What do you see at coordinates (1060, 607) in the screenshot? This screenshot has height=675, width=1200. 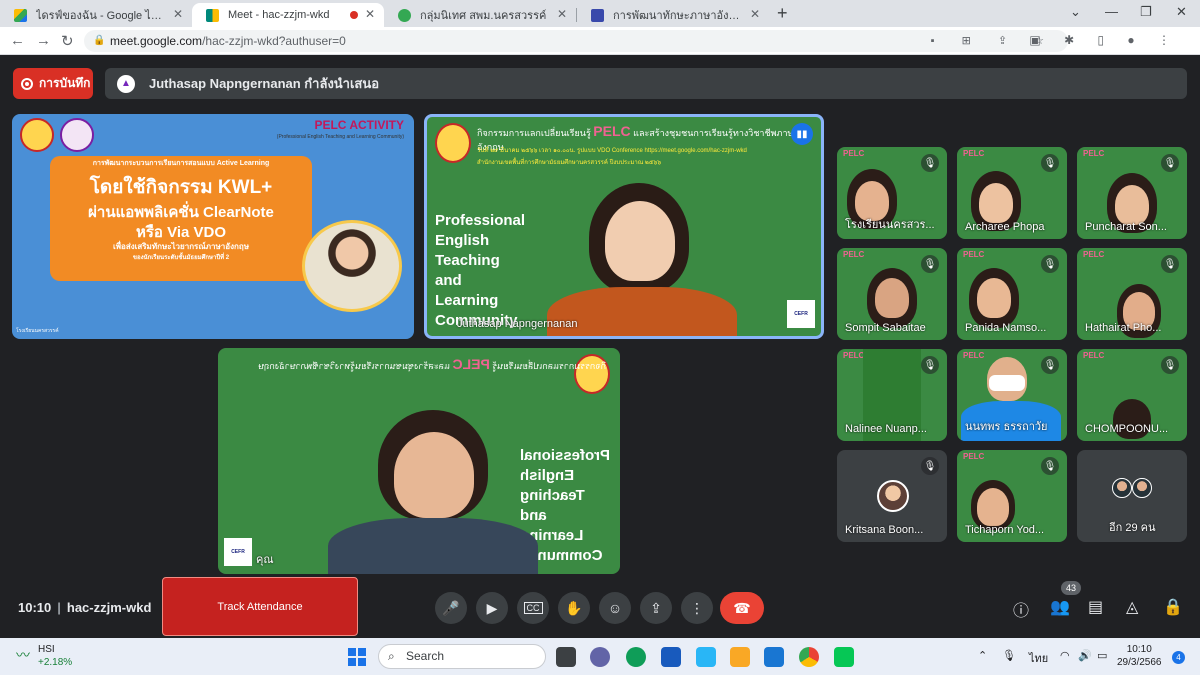 I see `people-icon: 👥` at bounding box center [1060, 607].